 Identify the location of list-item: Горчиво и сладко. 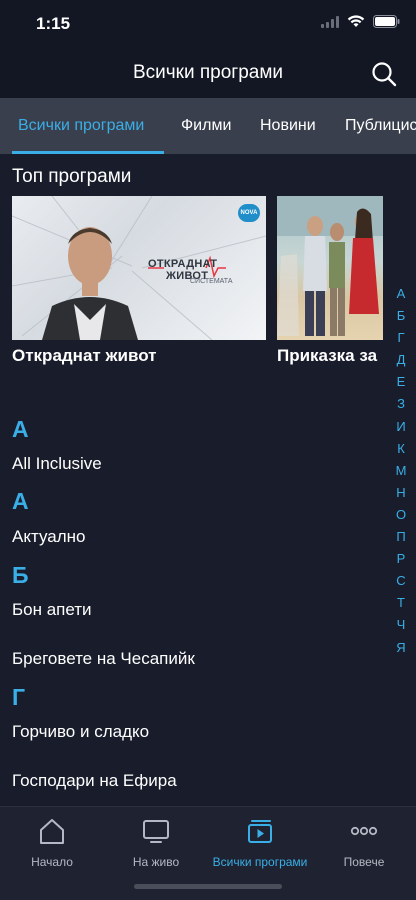
(80, 732).